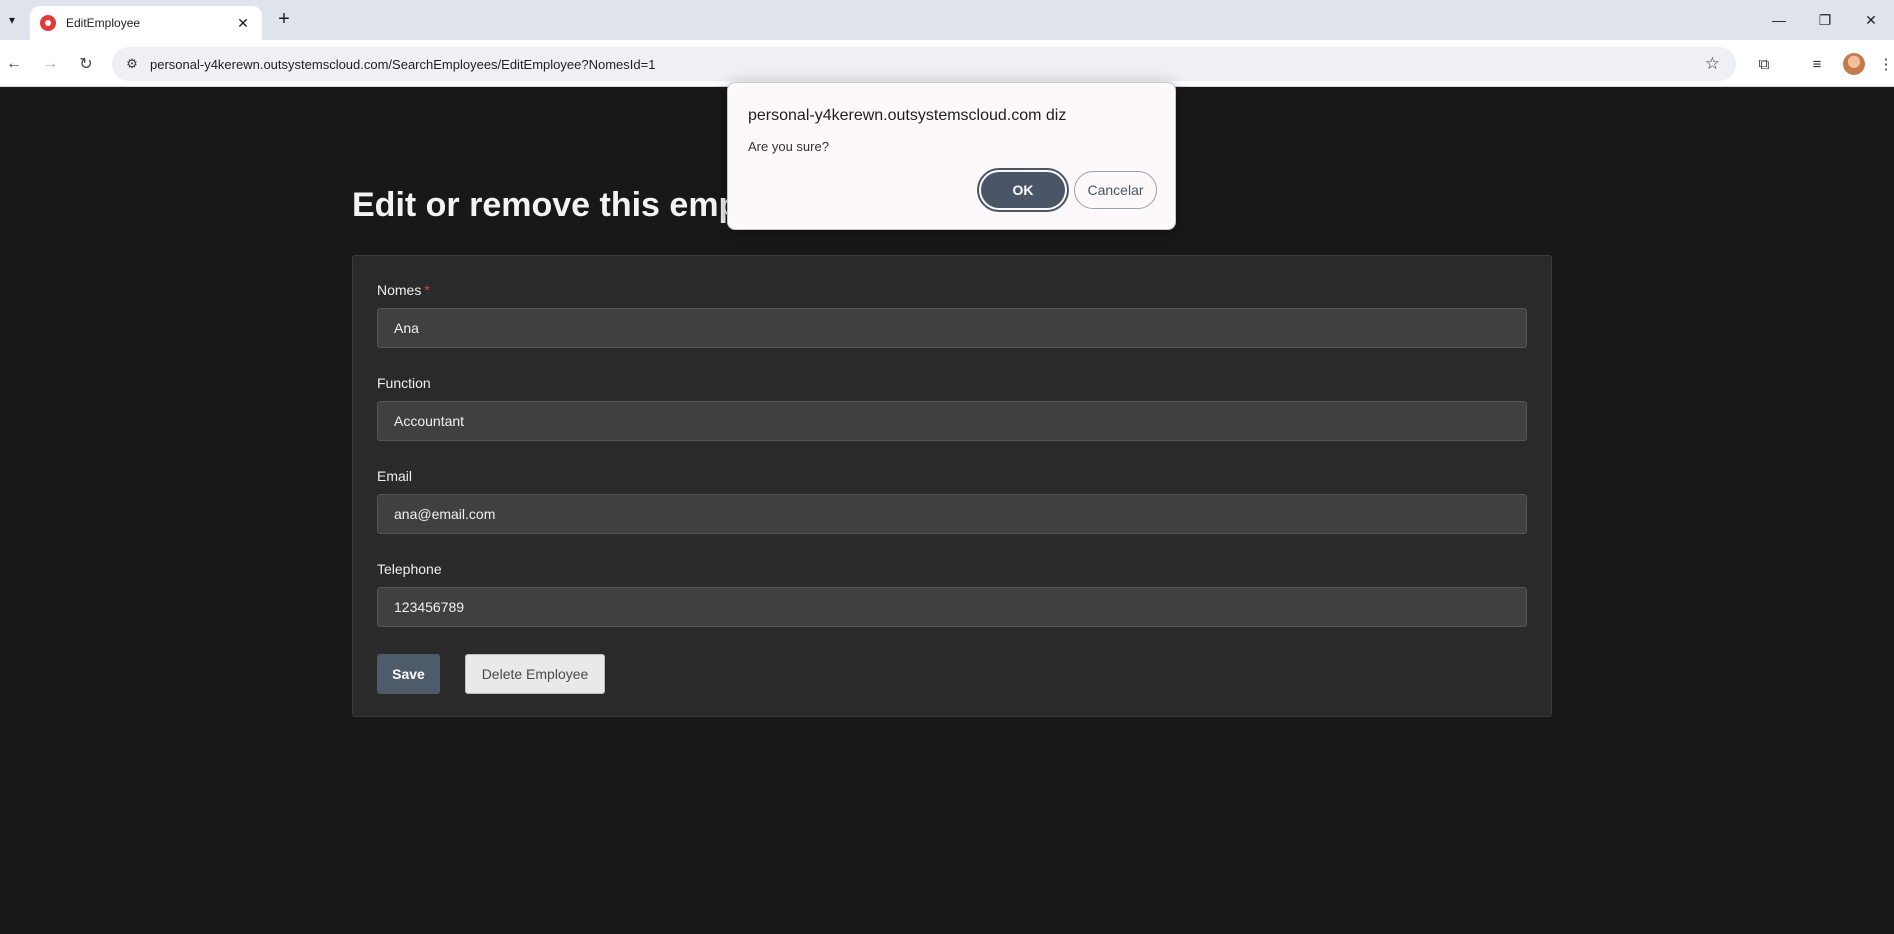  I want to click on page-title: Edit or remove this emplo, so click(561, 205).